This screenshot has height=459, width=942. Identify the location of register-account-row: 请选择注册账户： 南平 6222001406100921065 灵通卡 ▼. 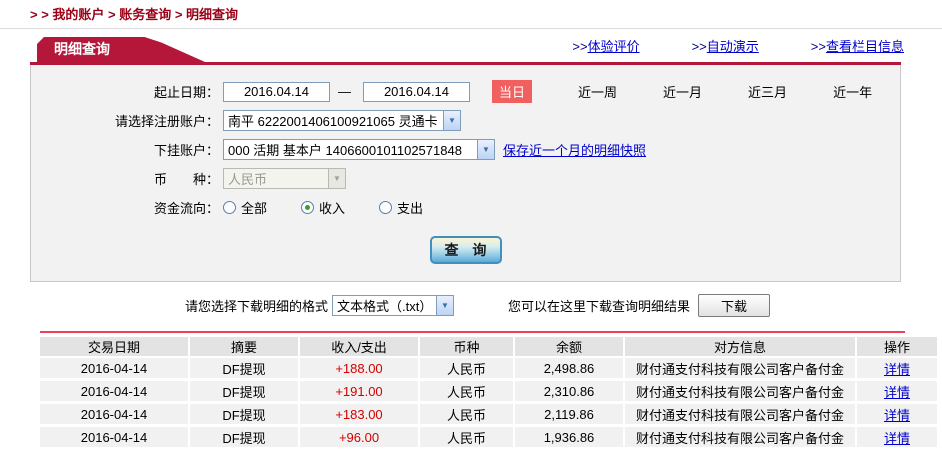
(465, 120).